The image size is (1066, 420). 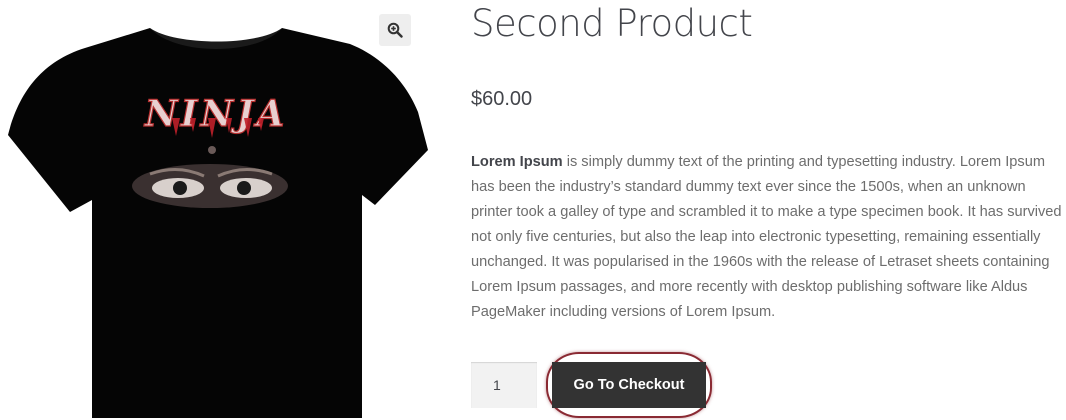 I want to click on magnifier-plus-icon, so click(x=395, y=30).